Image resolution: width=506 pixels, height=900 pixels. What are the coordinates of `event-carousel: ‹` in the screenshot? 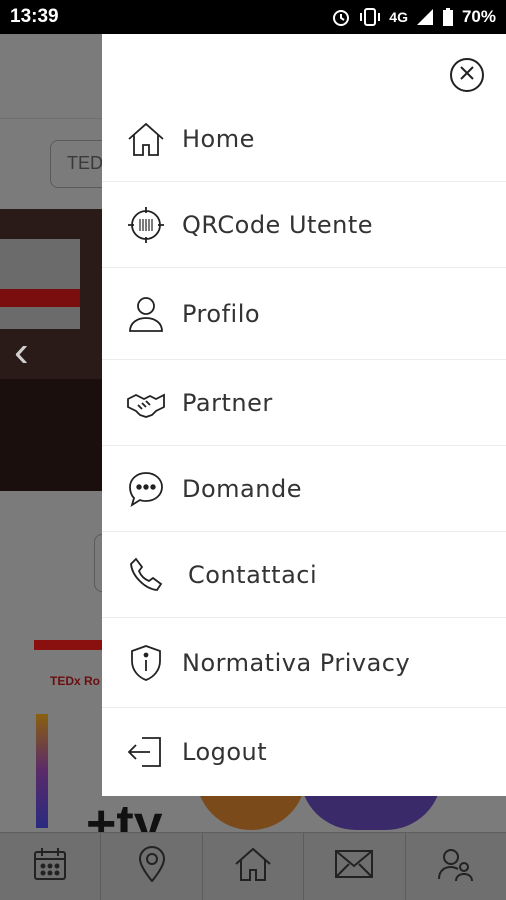 It's located at (55, 350).